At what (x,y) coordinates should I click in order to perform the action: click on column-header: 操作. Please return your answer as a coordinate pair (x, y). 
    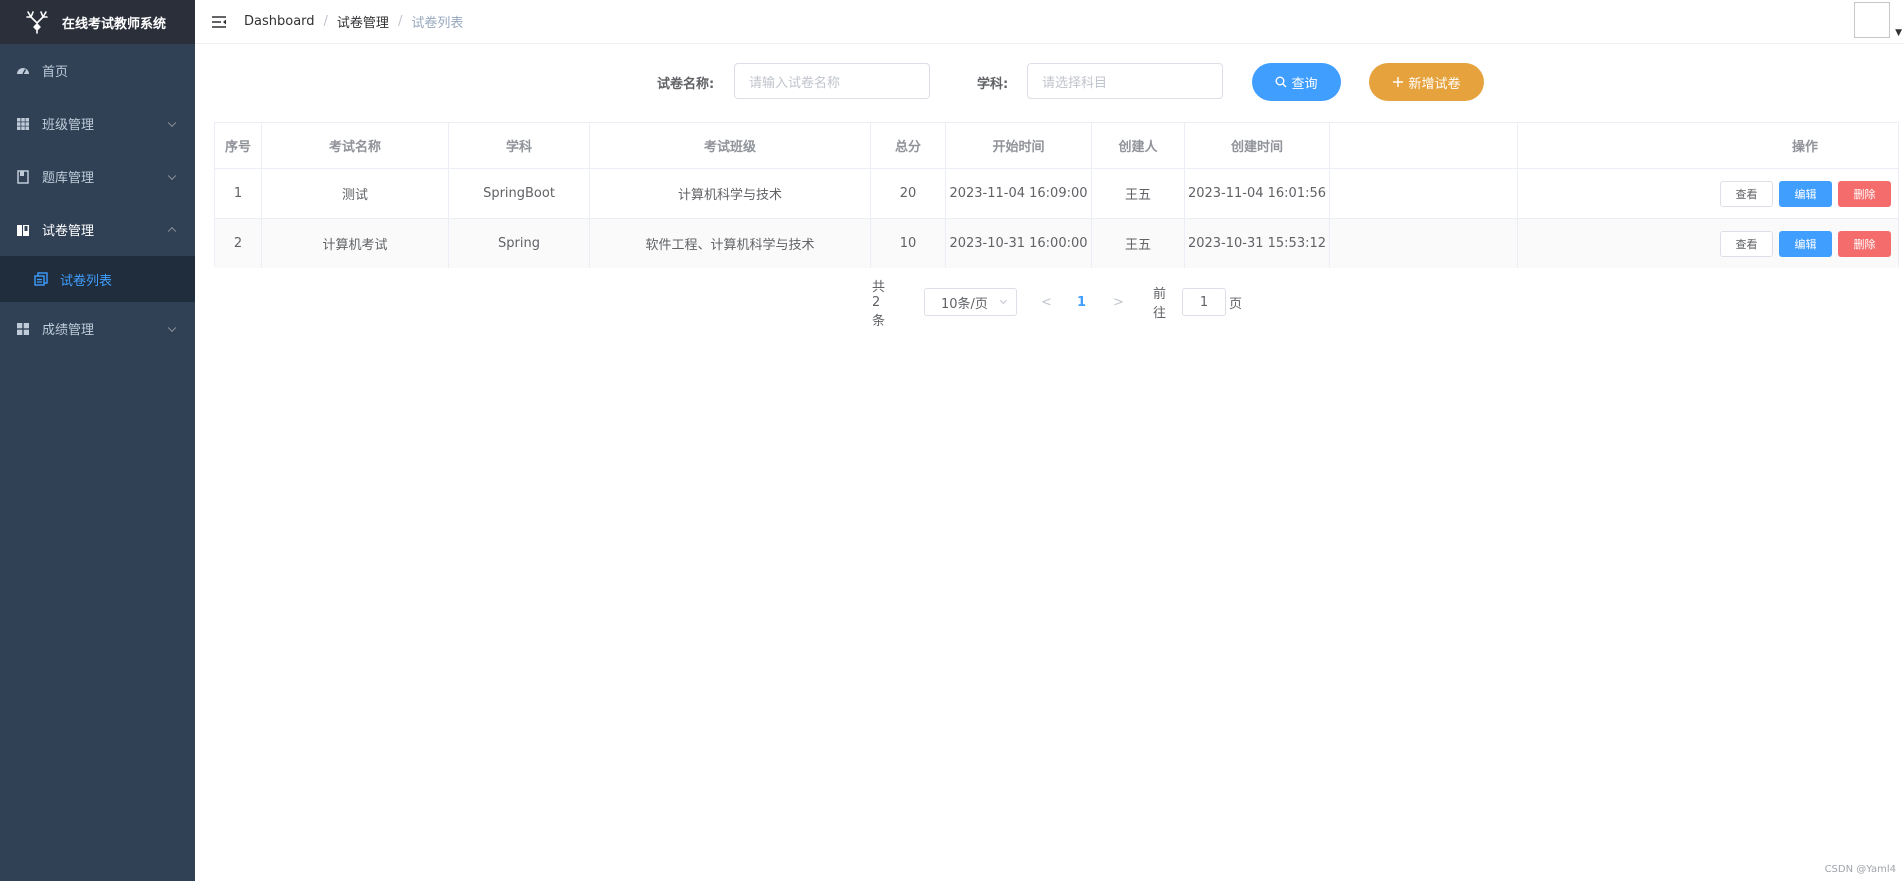
    Looking at the image, I should click on (1804, 147).